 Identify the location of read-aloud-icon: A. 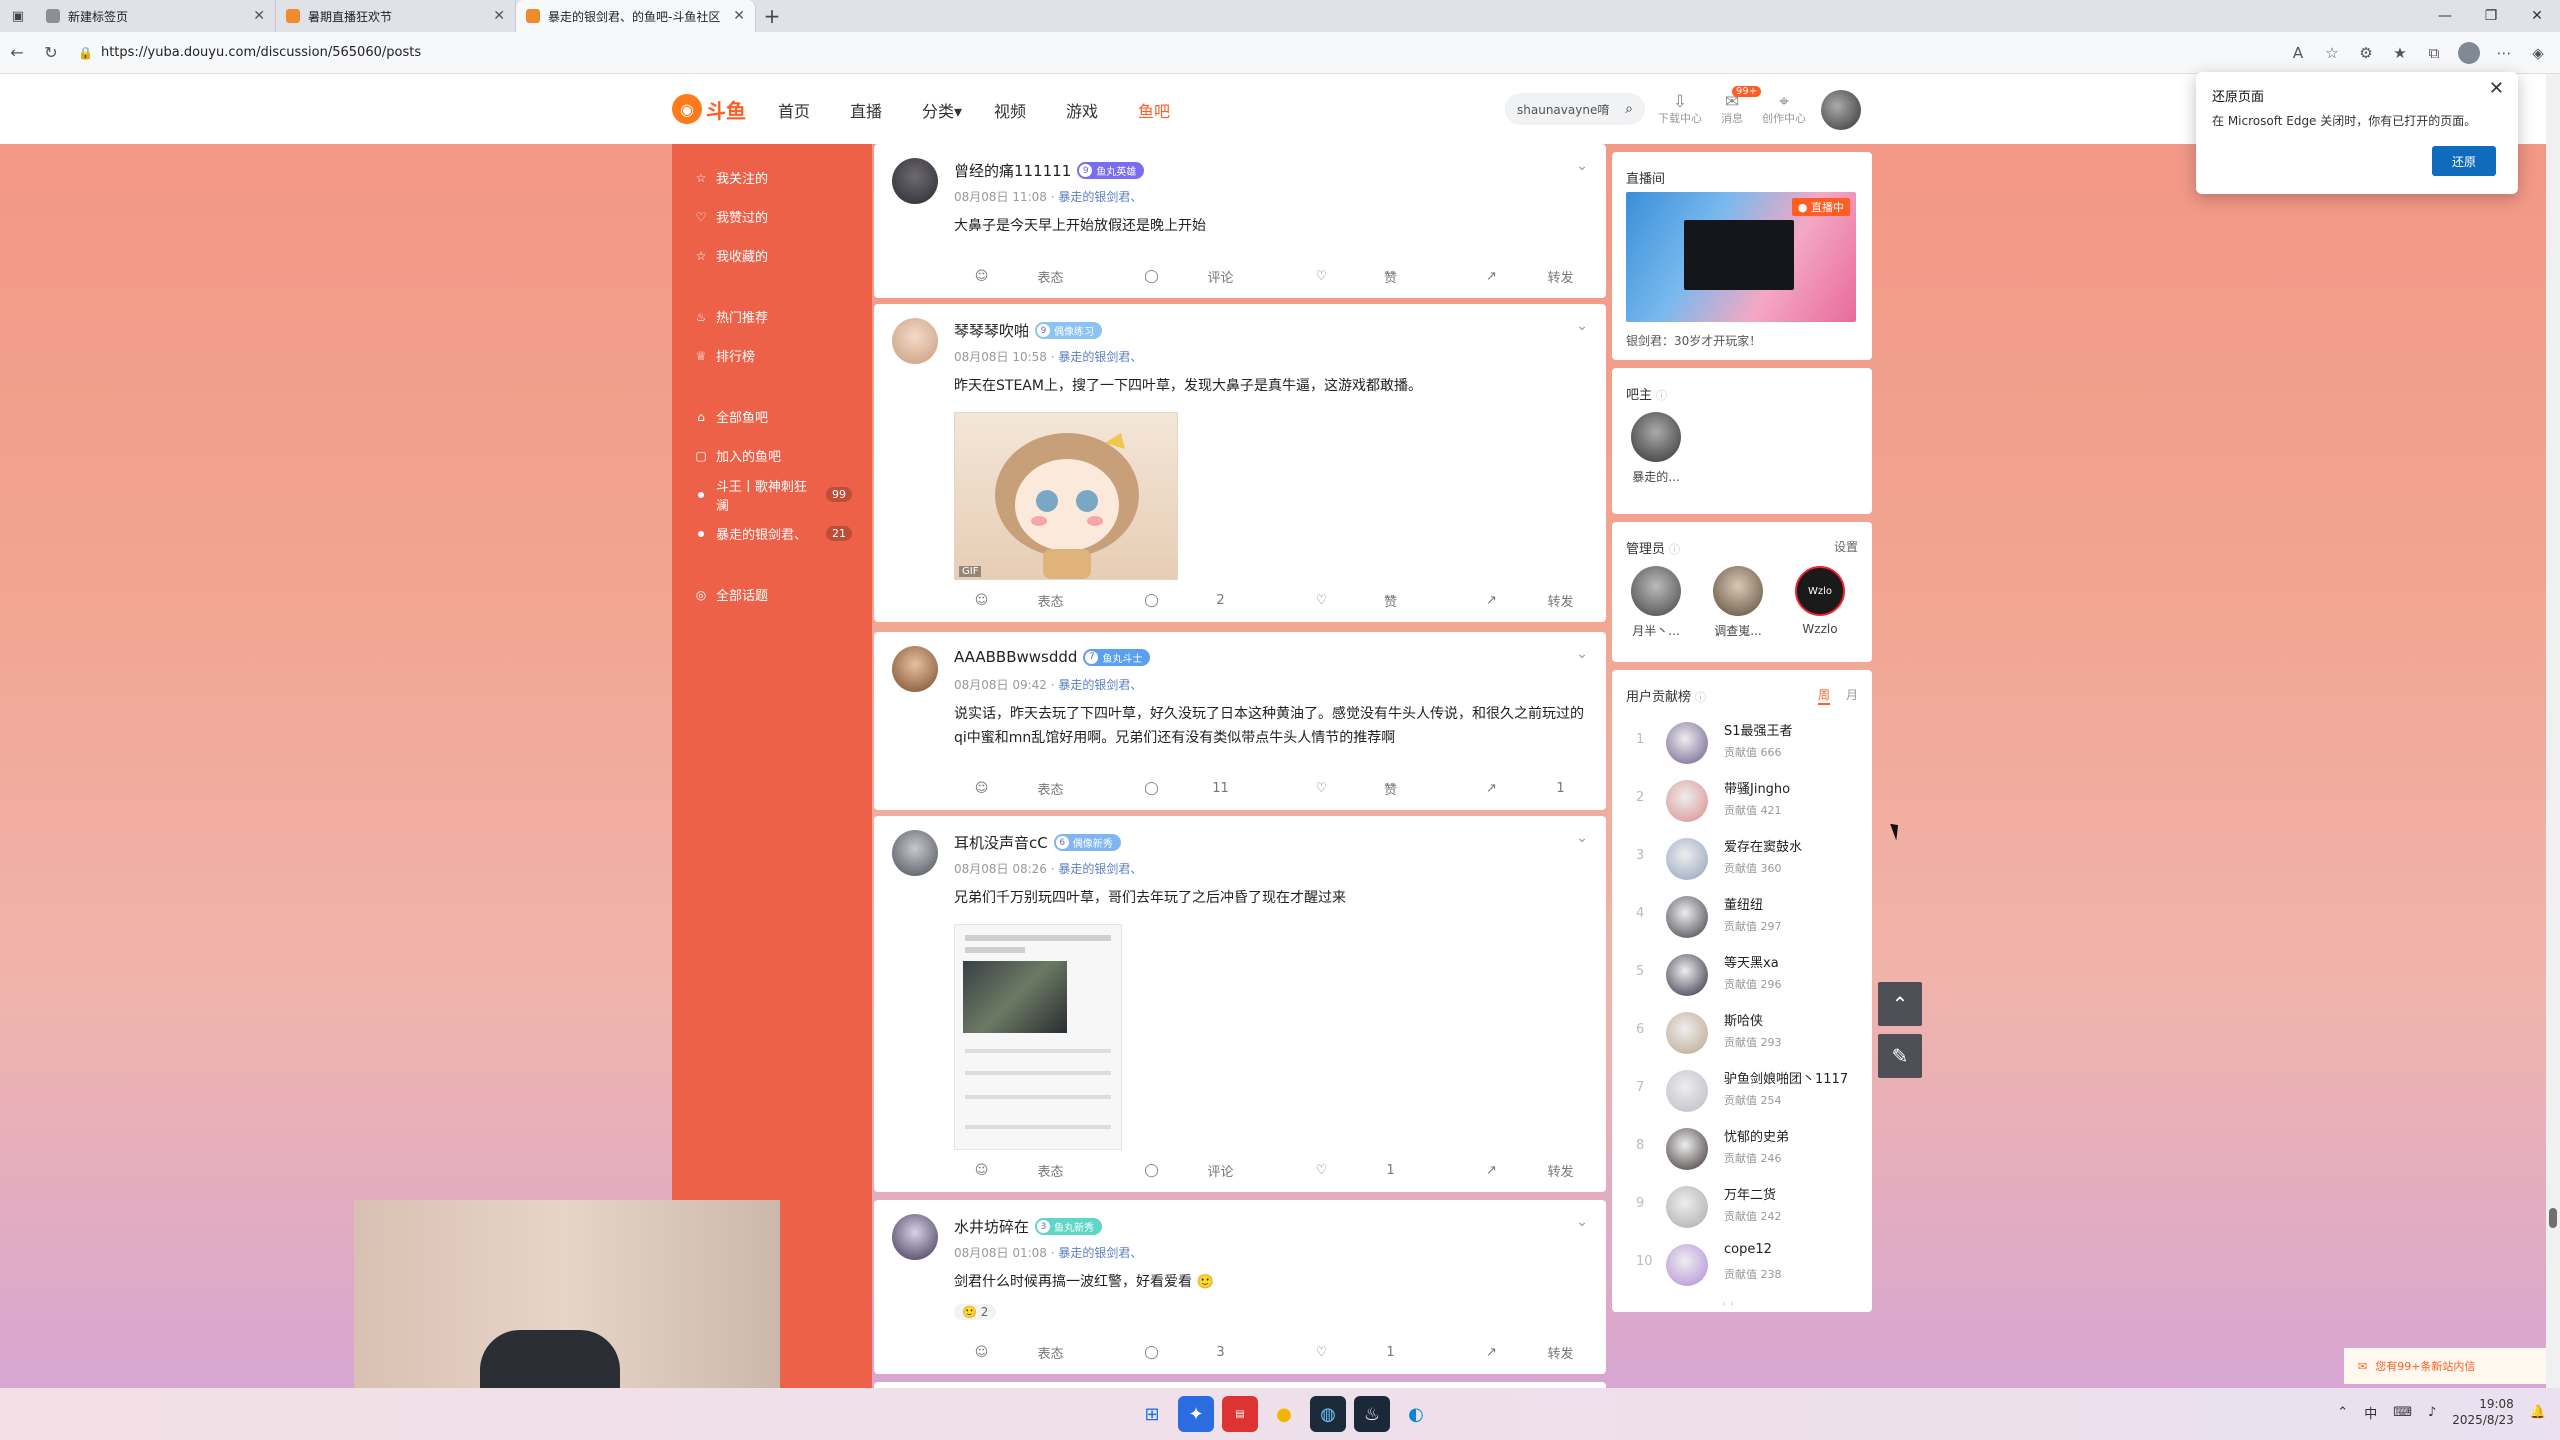
(2298, 53).